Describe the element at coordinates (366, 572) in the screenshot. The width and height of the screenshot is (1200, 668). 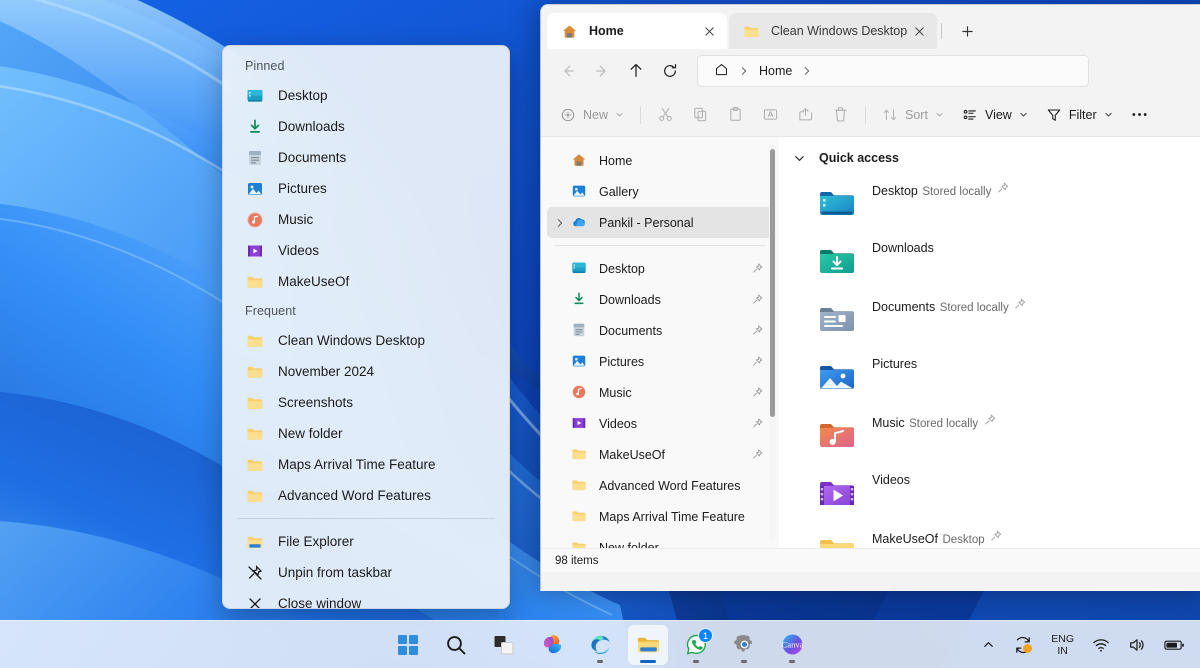
I see `jumplist-action-unpin-from-taskbar: Unpin from taskbar` at that location.